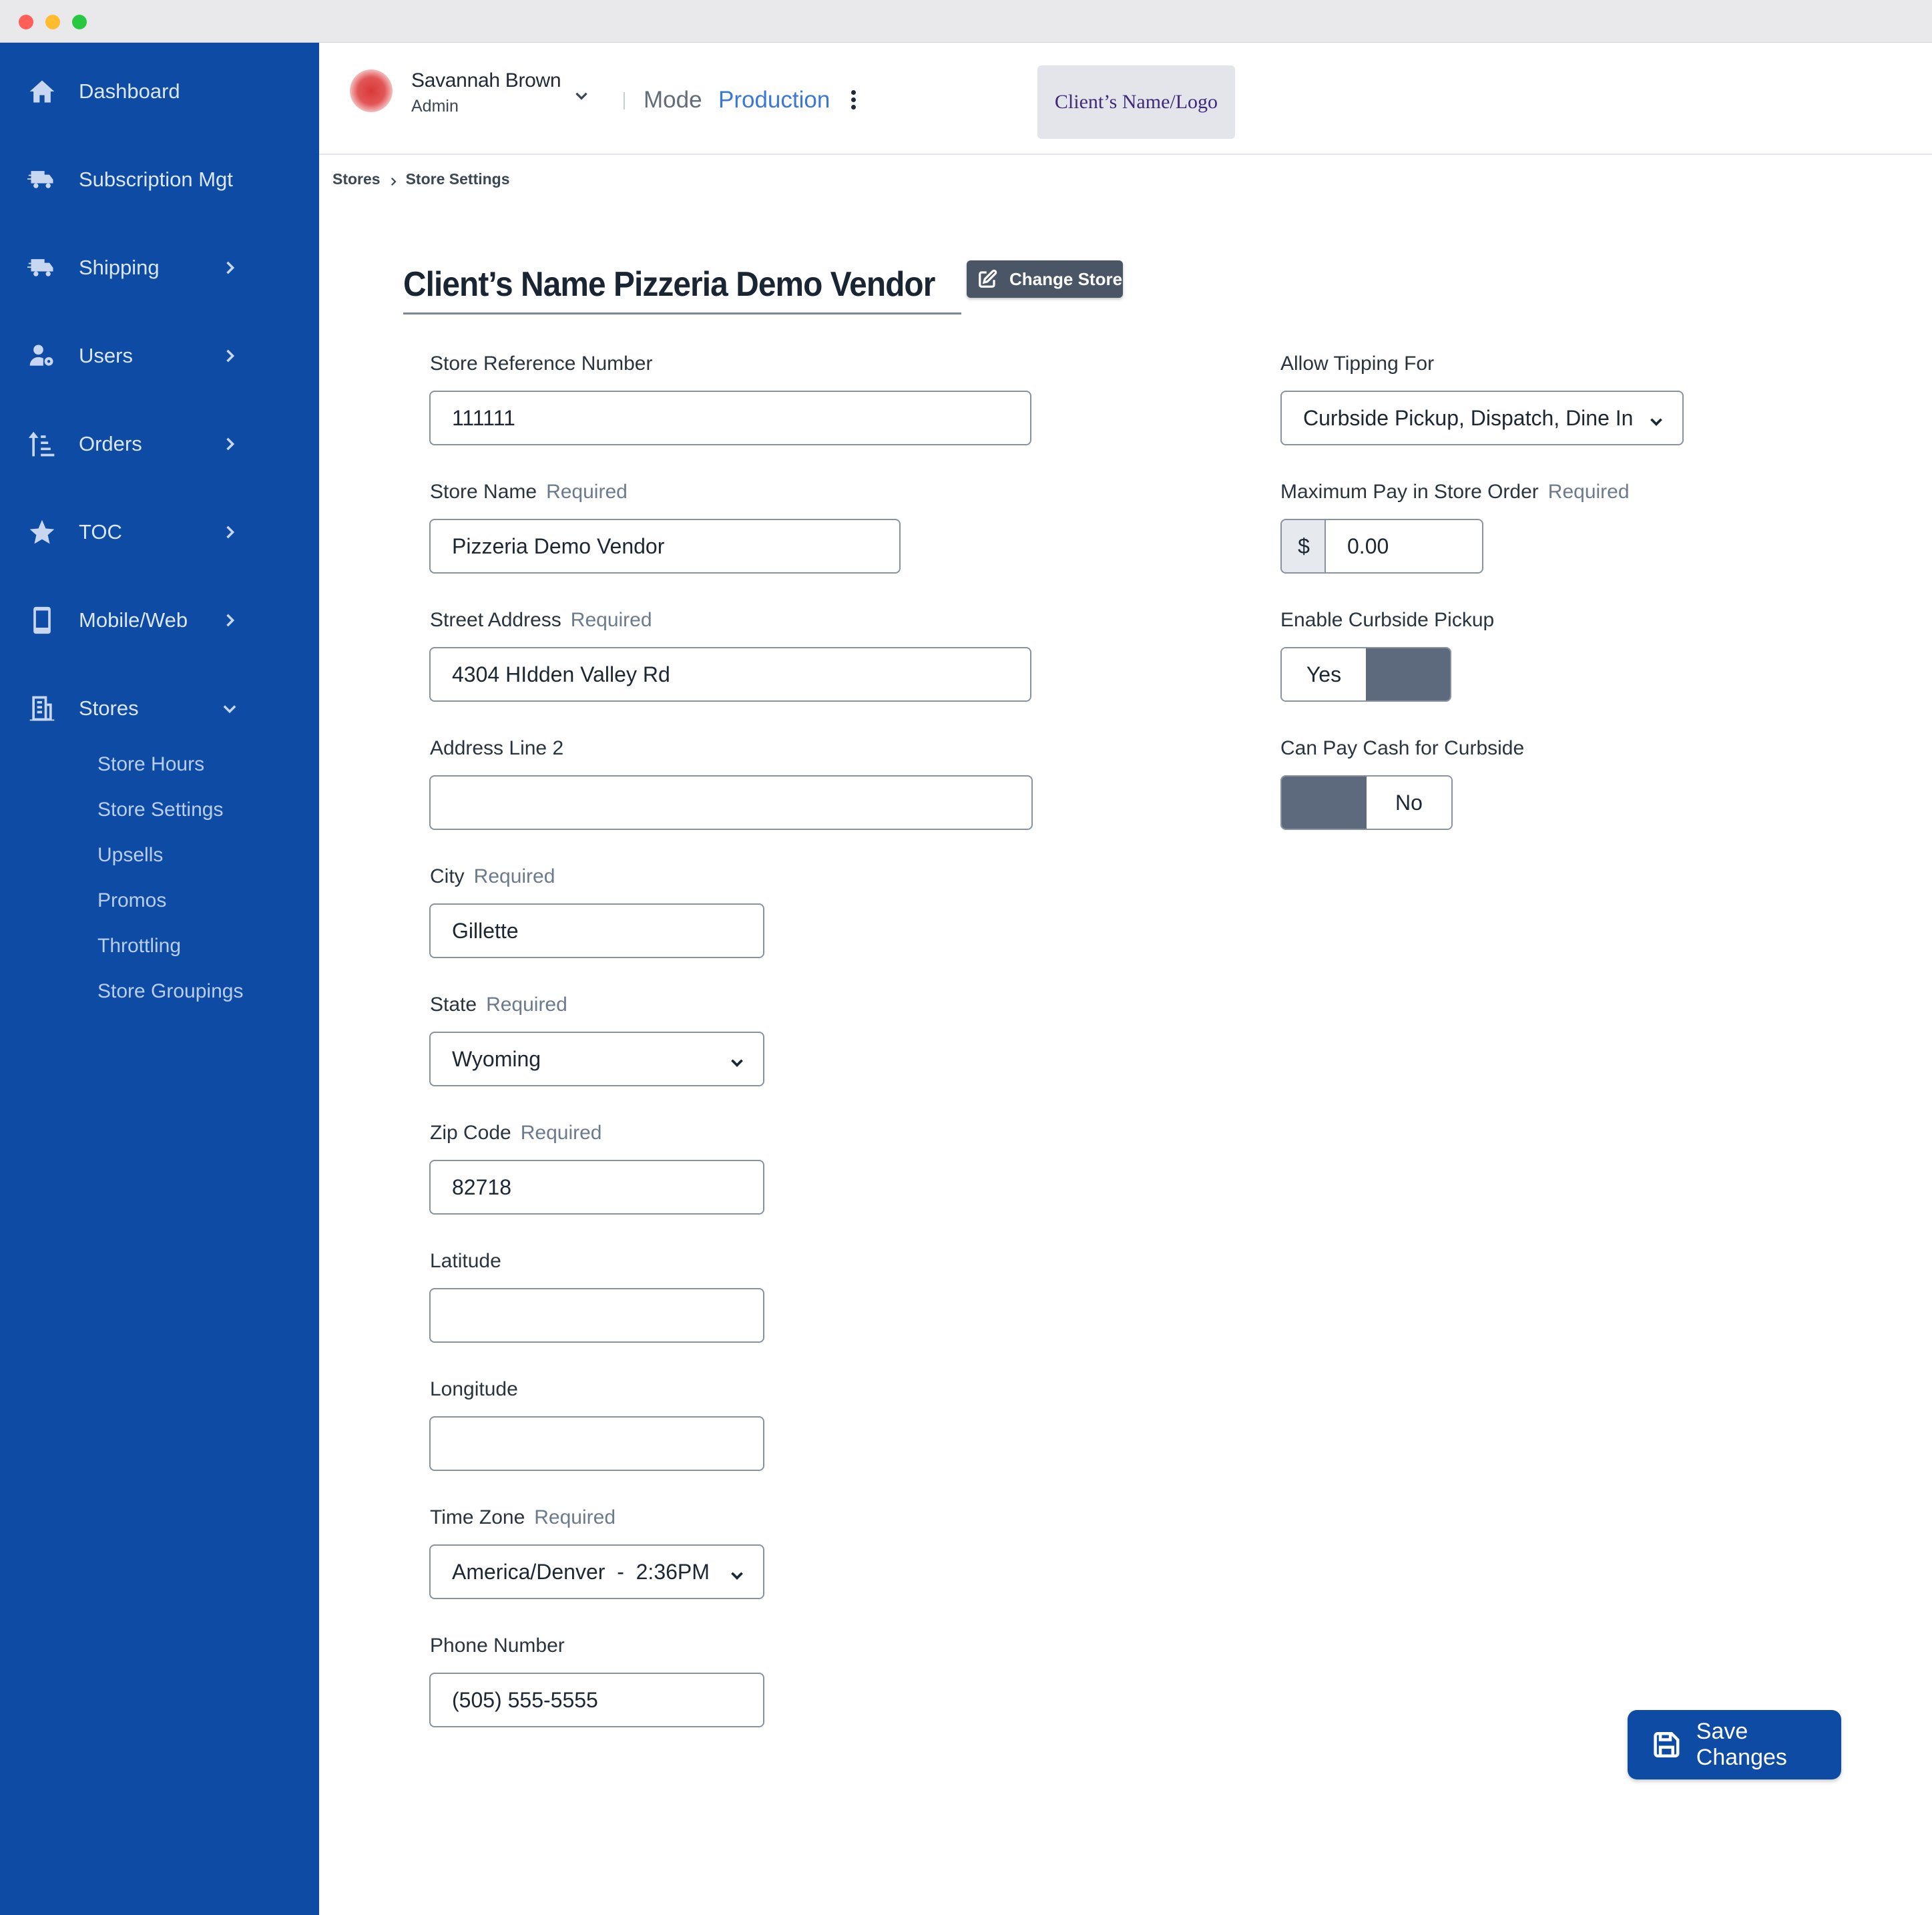 Image resolution: width=1932 pixels, height=1915 pixels. I want to click on window-maximize-button, so click(79, 22).